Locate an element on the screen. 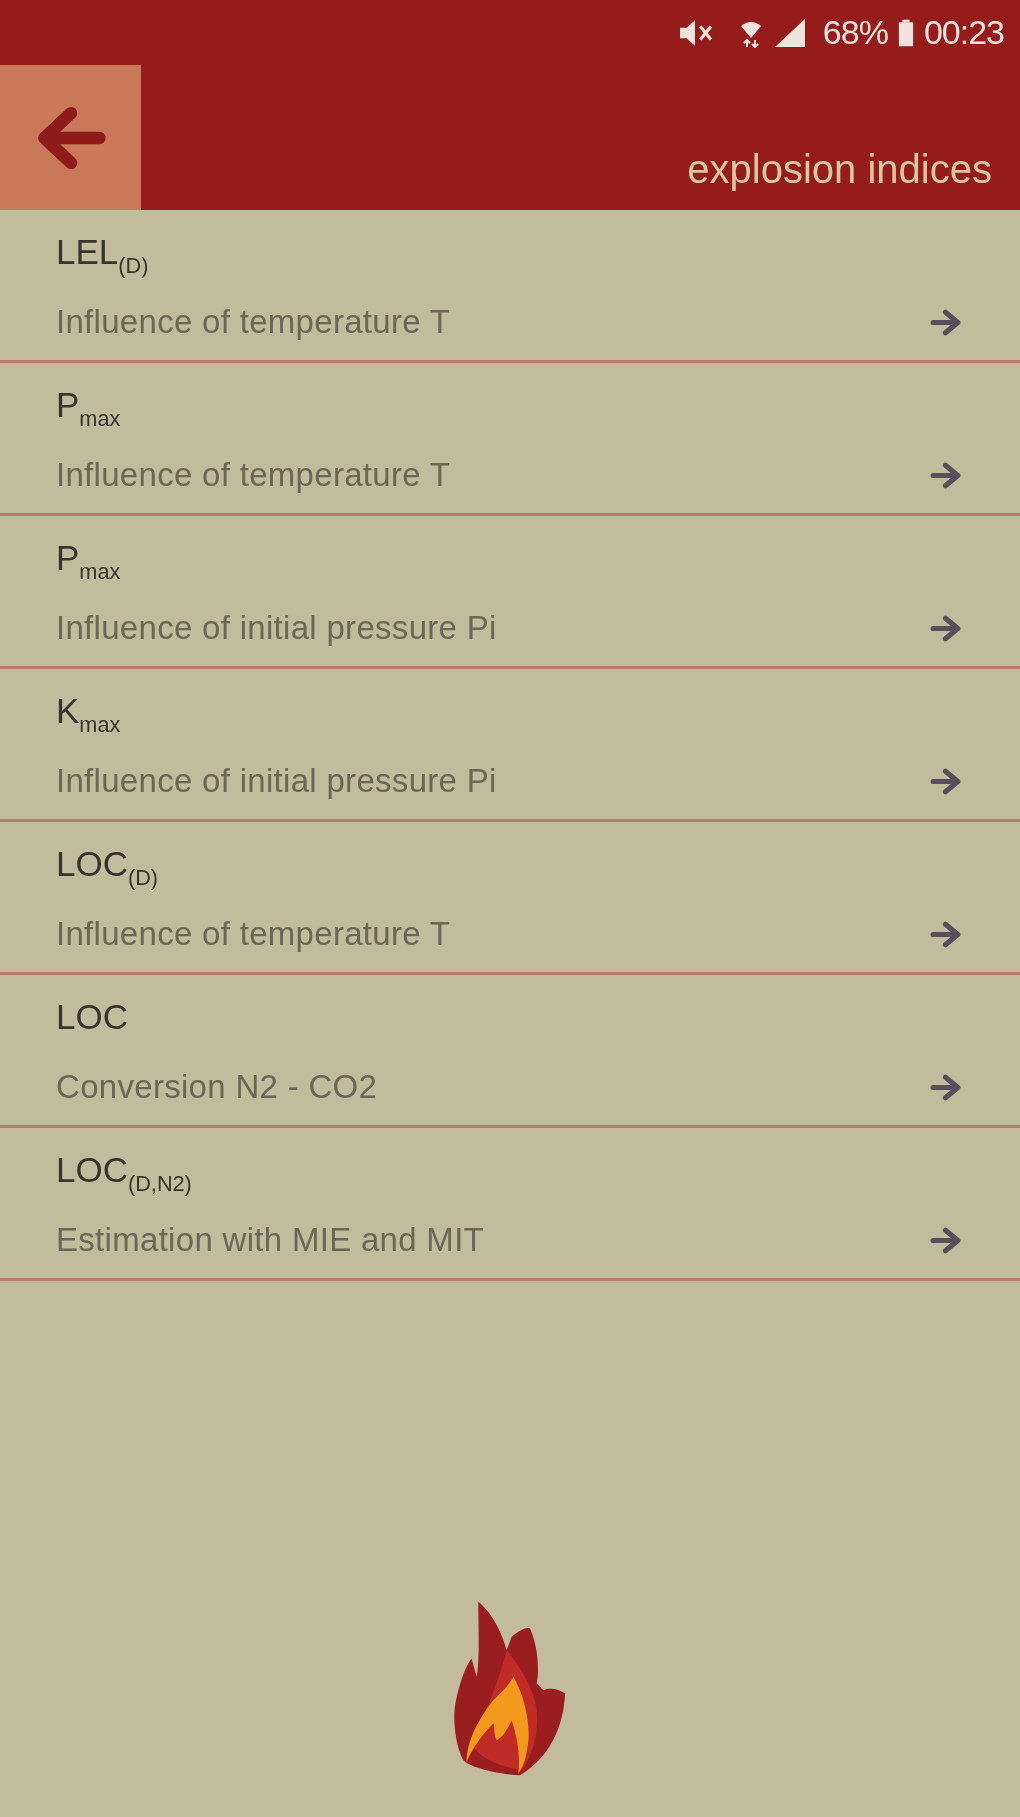 Image resolution: width=1020 pixels, height=1817 pixels. list-item: LOC Conversion N2 - CO2 is located at coordinates (510, 1051).